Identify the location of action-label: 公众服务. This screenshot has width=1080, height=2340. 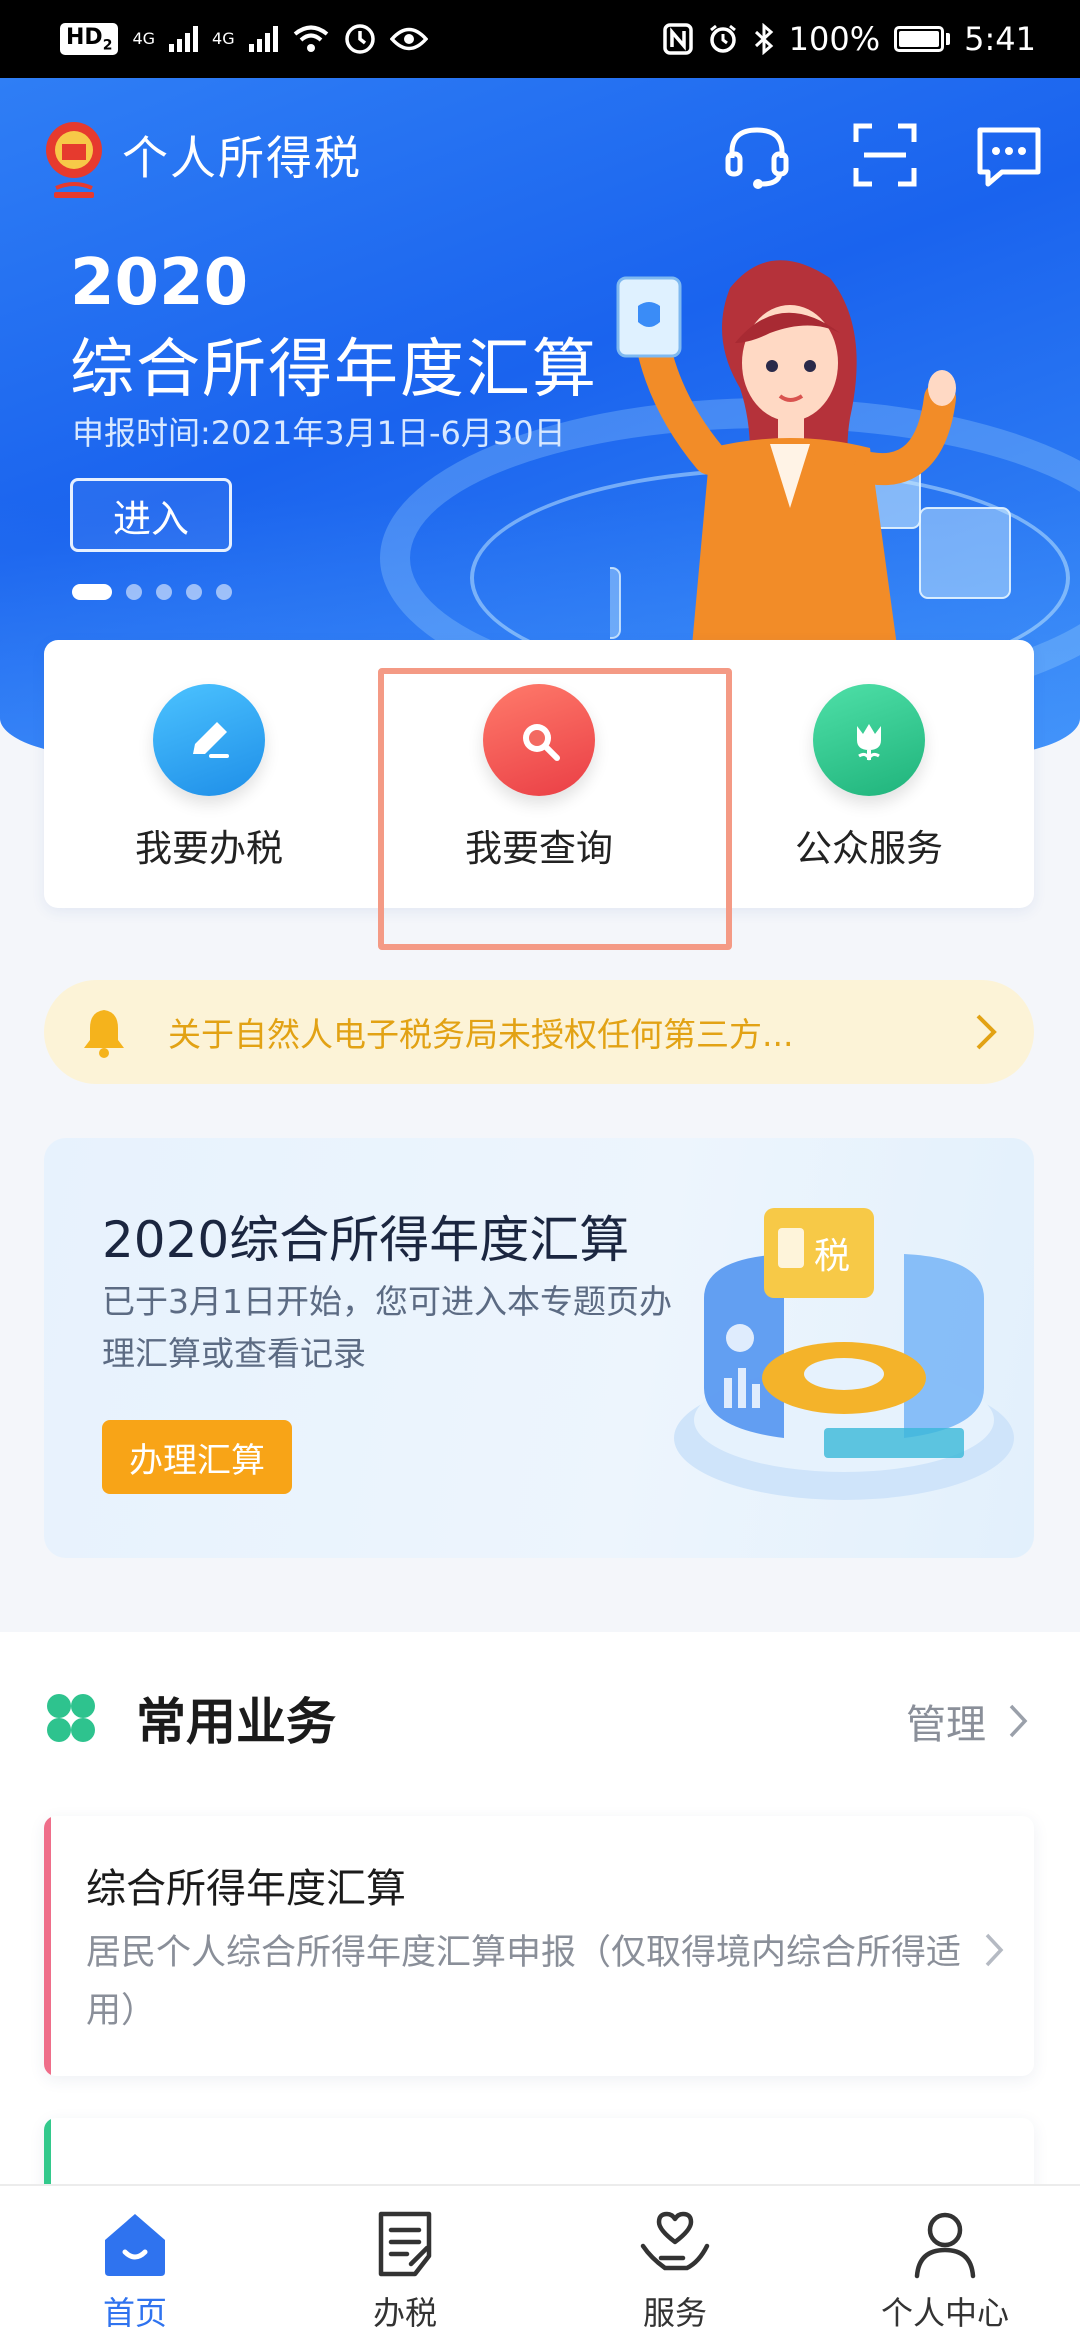
(869, 848).